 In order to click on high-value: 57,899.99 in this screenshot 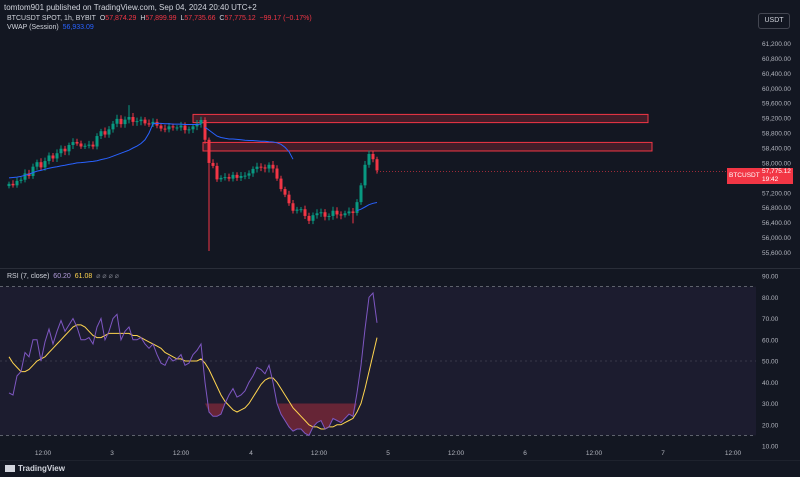, I will do `click(161, 18)`.